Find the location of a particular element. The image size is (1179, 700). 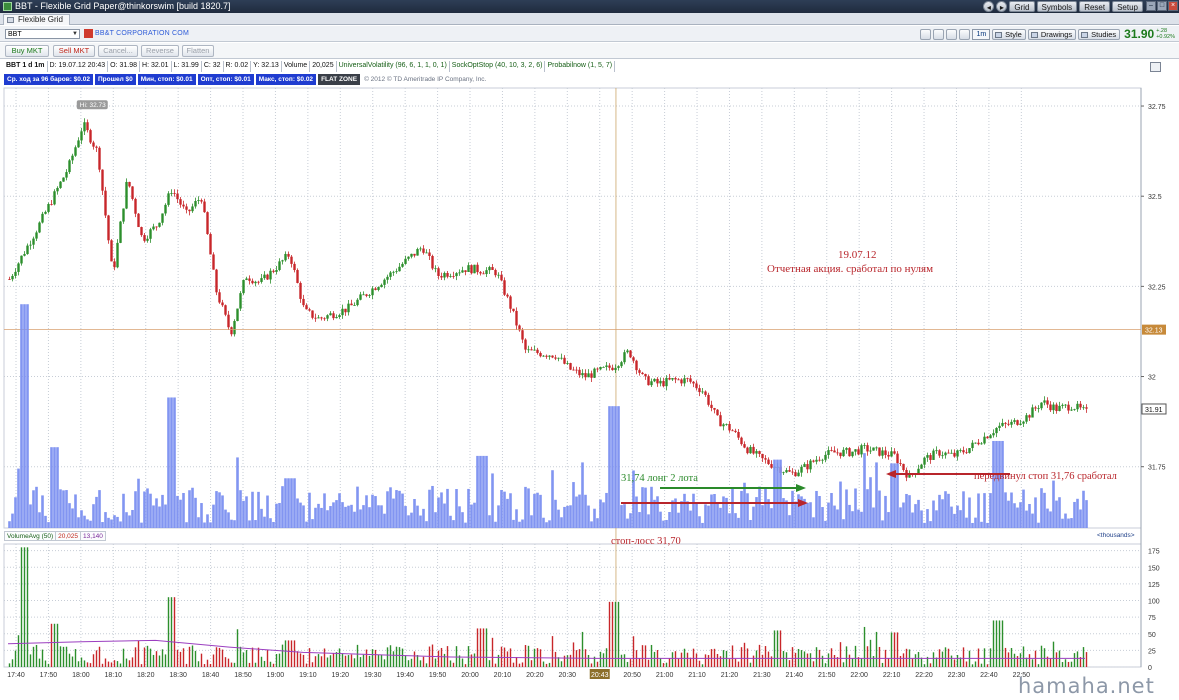

pencil-icon is located at coordinates (939, 34).